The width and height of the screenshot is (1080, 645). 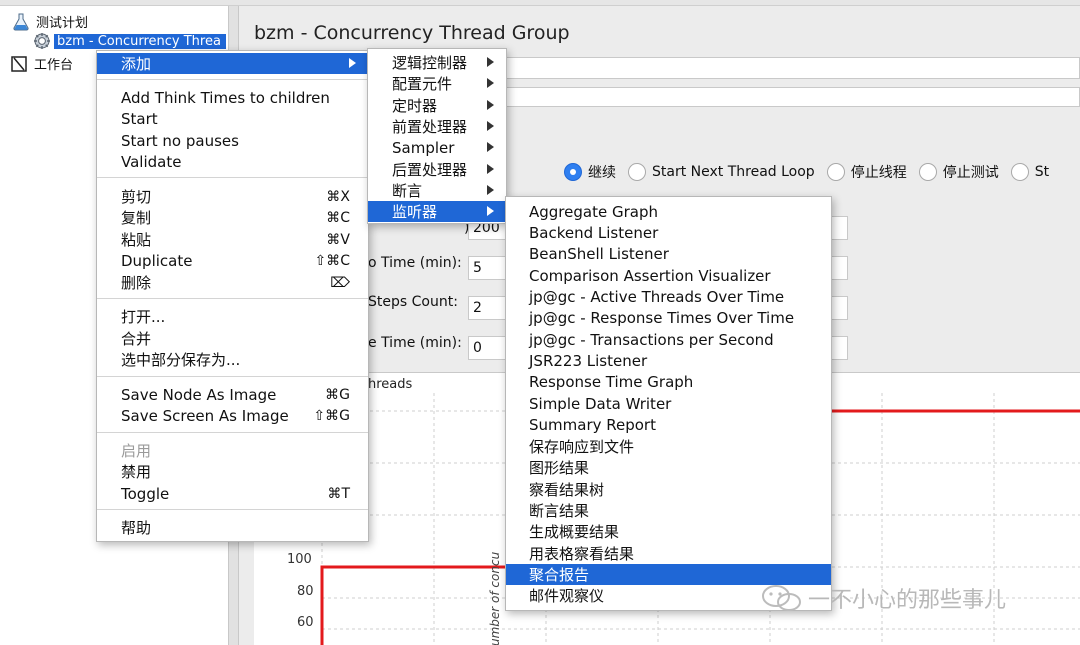 What do you see at coordinates (1029, 172) in the screenshot?
I see `error-action-radio: St` at bounding box center [1029, 172].